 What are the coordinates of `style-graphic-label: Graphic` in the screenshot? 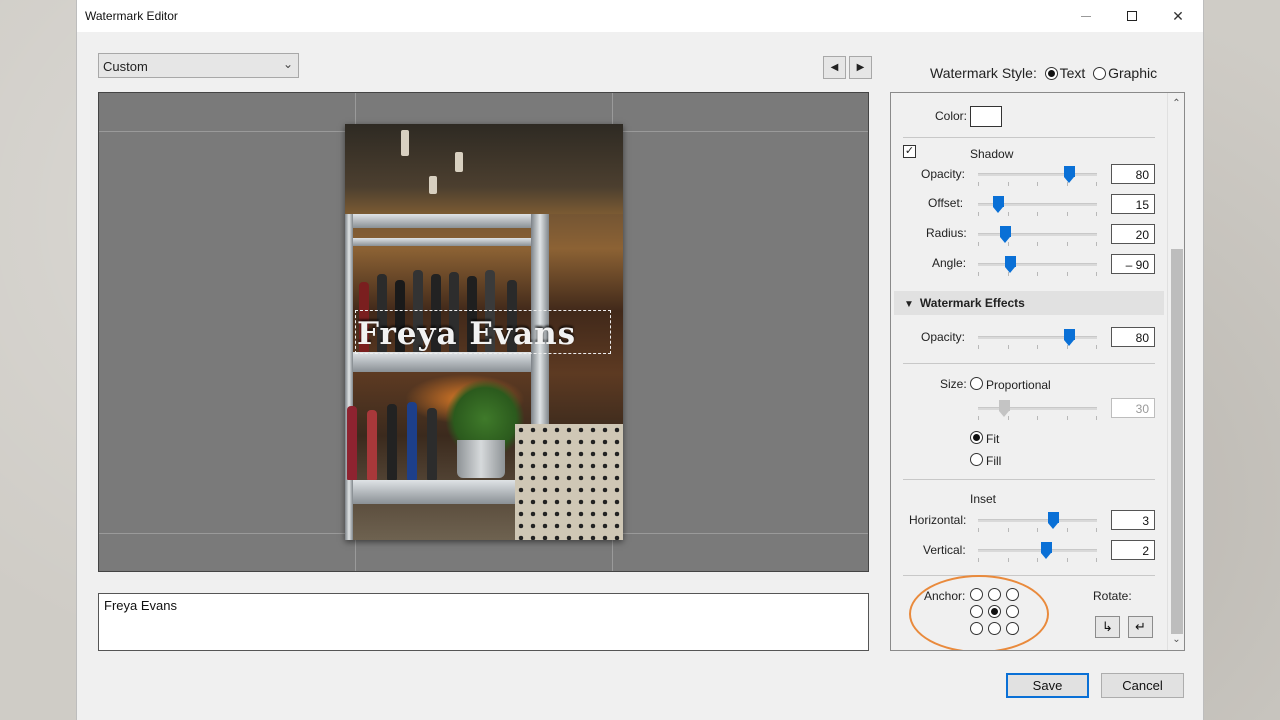 It's located at (1133, 73).